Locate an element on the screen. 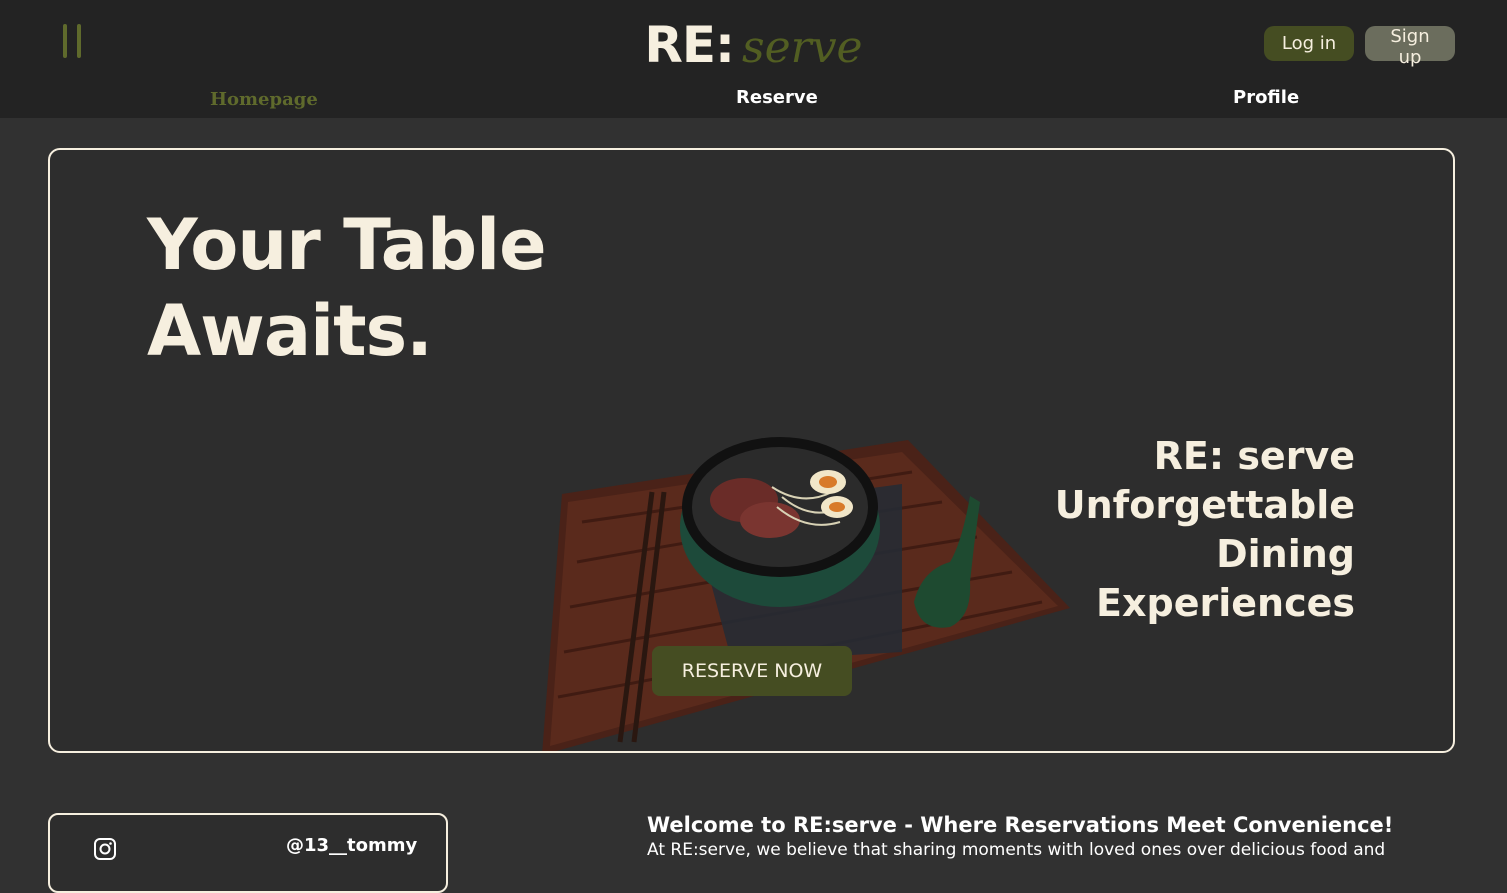  tagline-line-4: Experiences is located at coordinates (1225, 603).